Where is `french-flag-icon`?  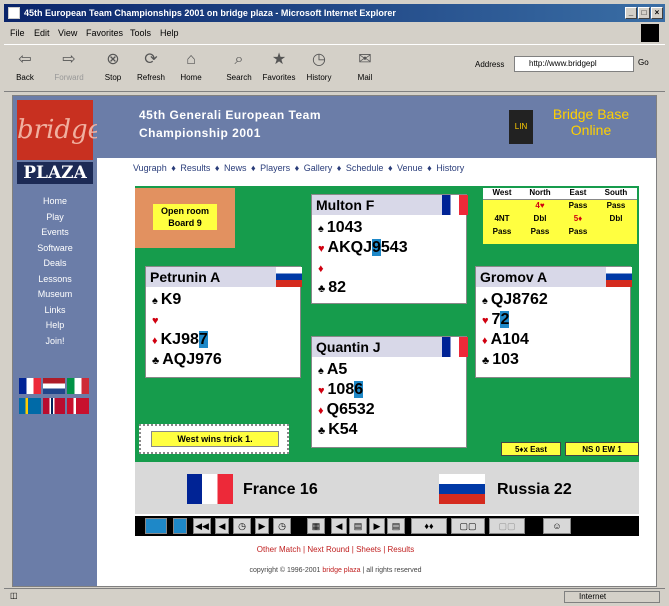
french-flag-icon is located at coordinates (30, 386).